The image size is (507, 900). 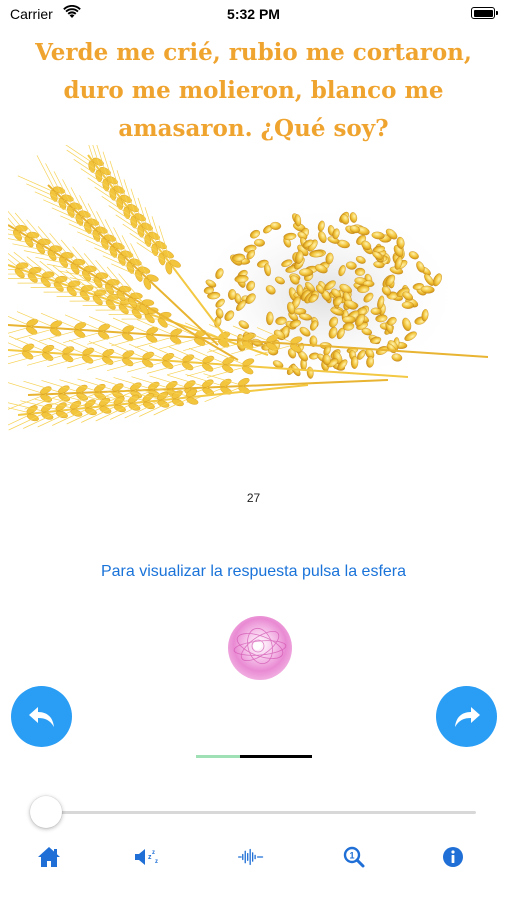 What do you see at coordinates (46, 812) in the screenshot?
I see `slider-thumb` at bounding box center [46, 812].